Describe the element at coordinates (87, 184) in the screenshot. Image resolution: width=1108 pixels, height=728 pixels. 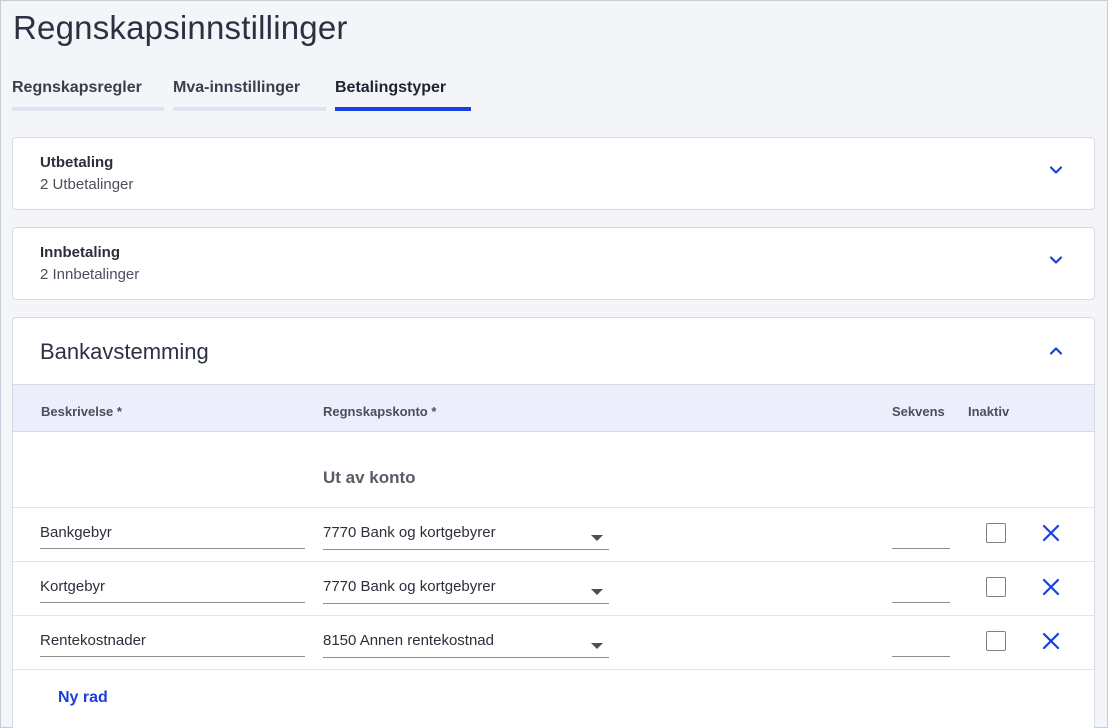
I see `section-subtitle: 2 Utbetalinger` at that location.